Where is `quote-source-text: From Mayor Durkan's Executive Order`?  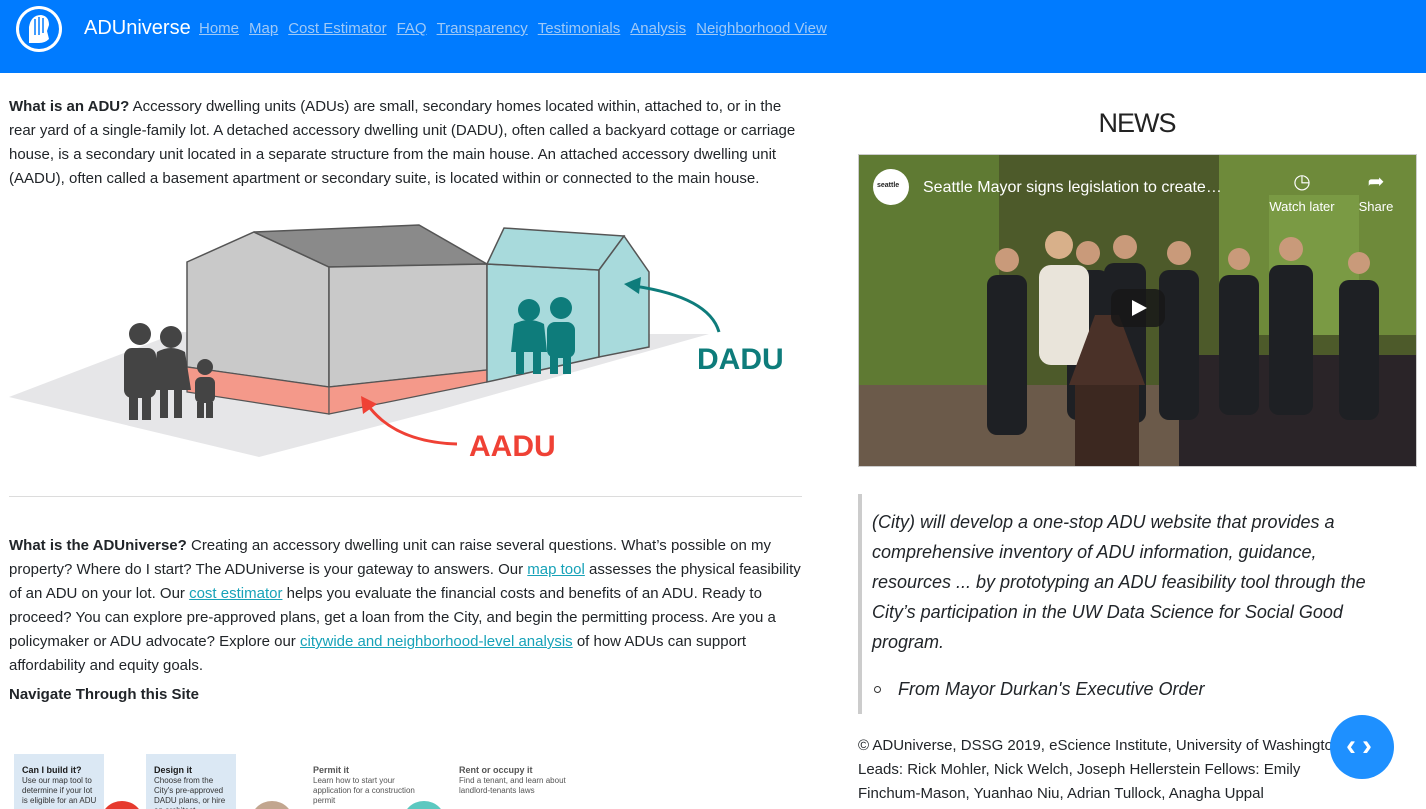 quote-source-text: From Mayor Durkan's Executive Order is located at coordinates (1051, 689).